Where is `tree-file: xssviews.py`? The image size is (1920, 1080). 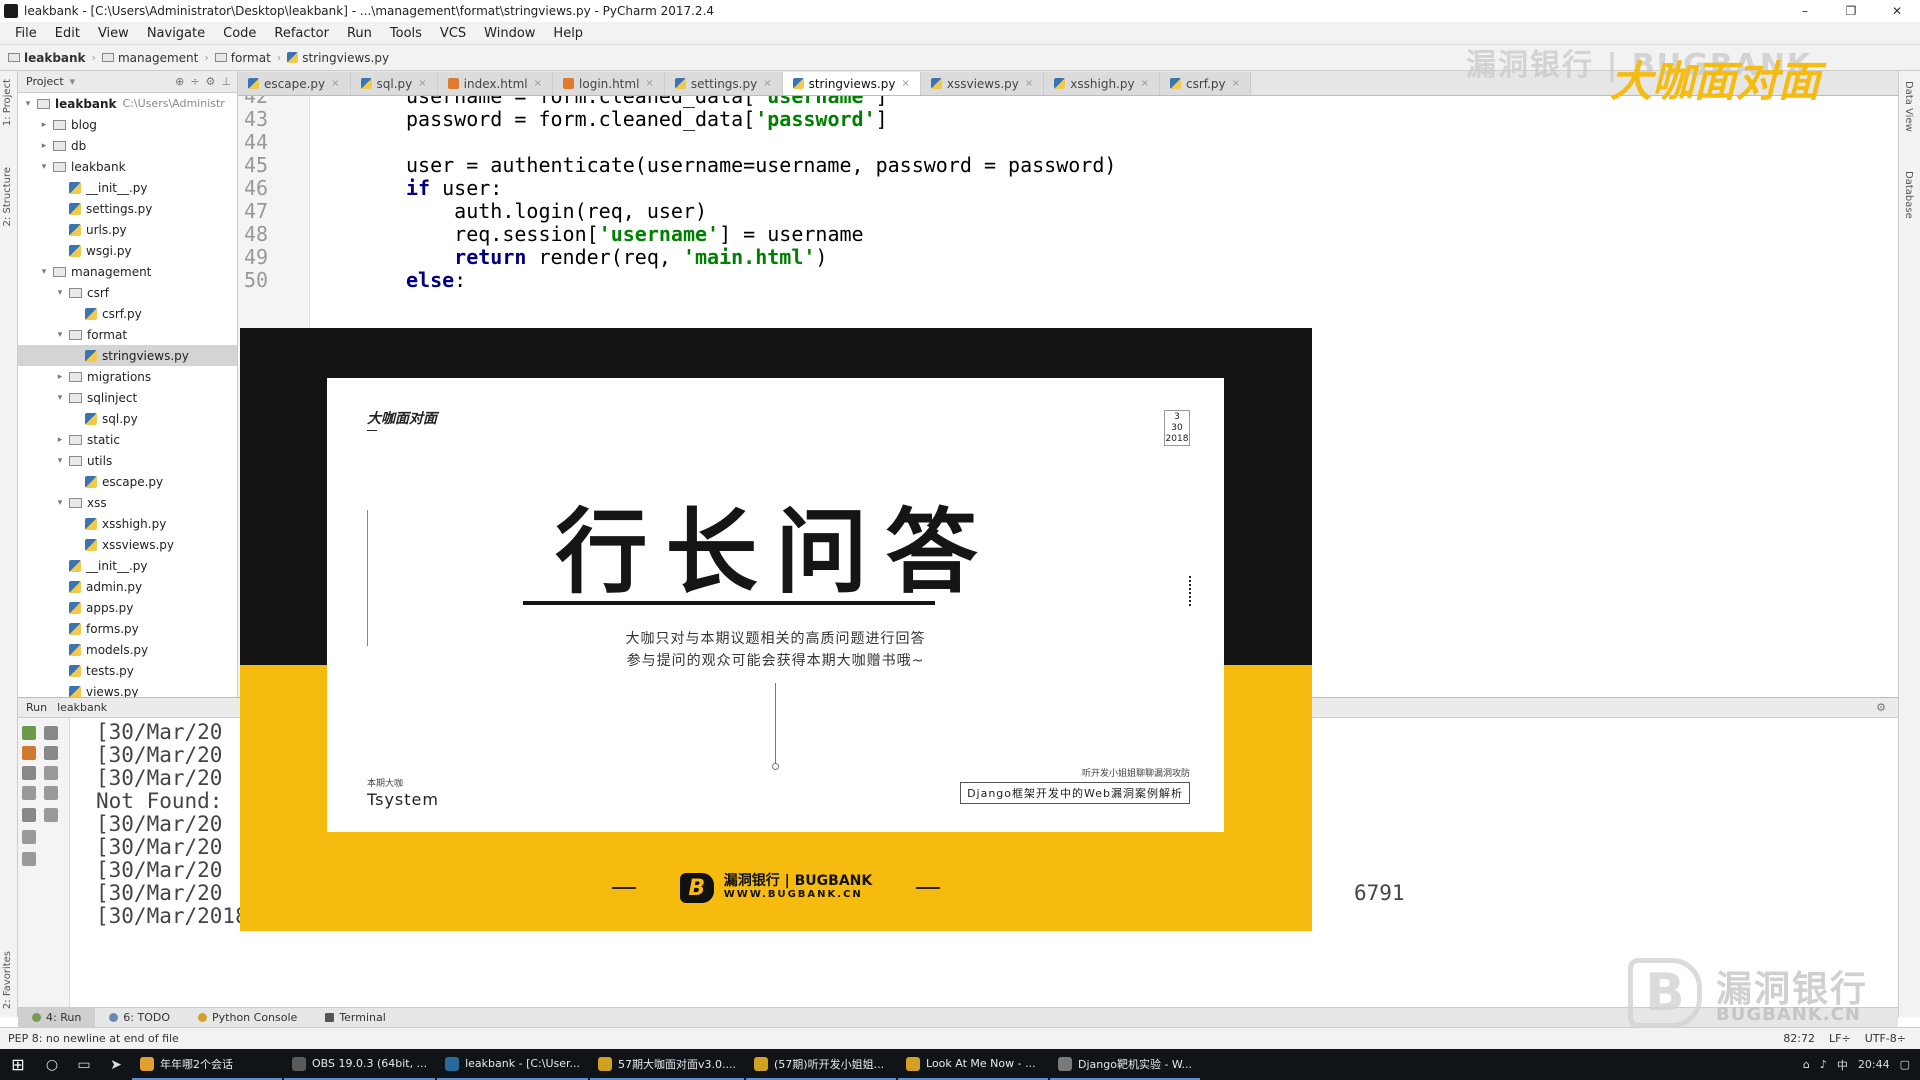
tree-file: xssviews.py is located at coordinates (127, 544).